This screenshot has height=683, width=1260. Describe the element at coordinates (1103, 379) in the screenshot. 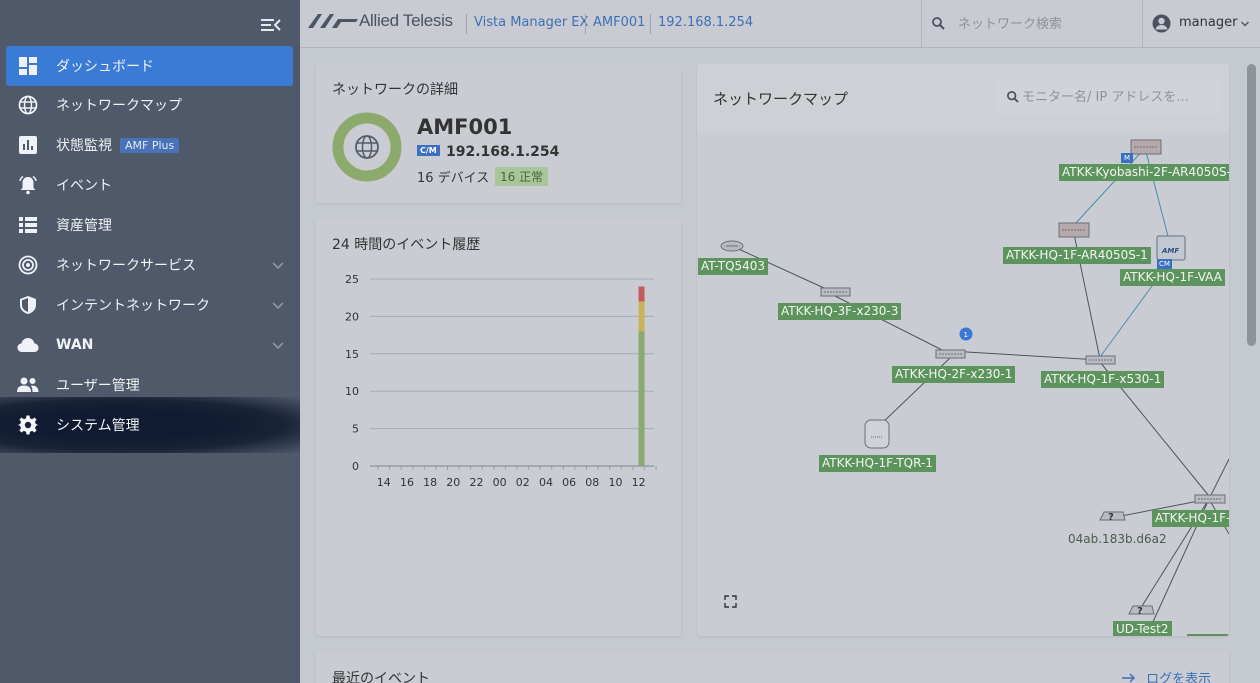

I see `map-node-label: ATKK-HQ-1F-x530-1` at that location.